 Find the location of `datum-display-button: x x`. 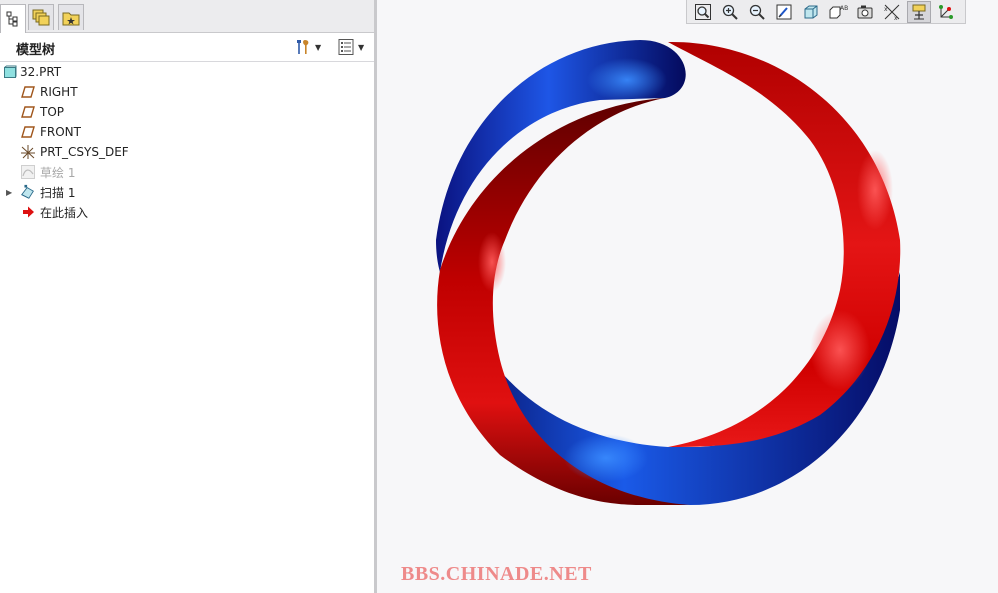

datum-display-button: x x is located at coordinates (892, 12).